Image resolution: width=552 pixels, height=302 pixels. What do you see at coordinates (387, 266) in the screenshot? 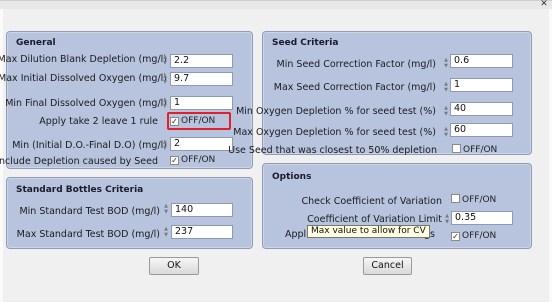
I see `cancel-button: Cancel` at bounding box center [387, 266].